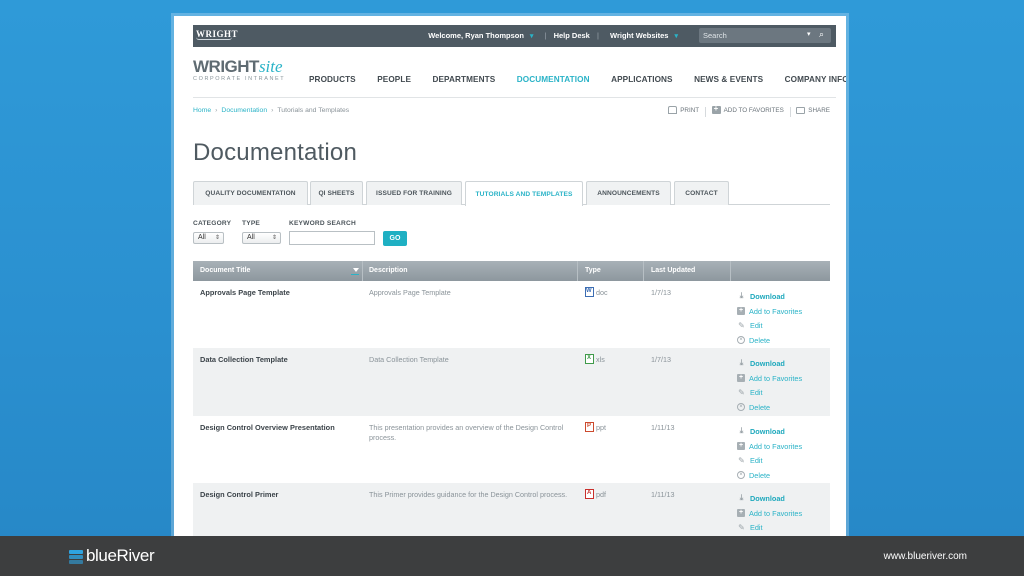 This screenshot has width=1024, height=576. I want to click on sort-descending-icon, so click(356, 270).